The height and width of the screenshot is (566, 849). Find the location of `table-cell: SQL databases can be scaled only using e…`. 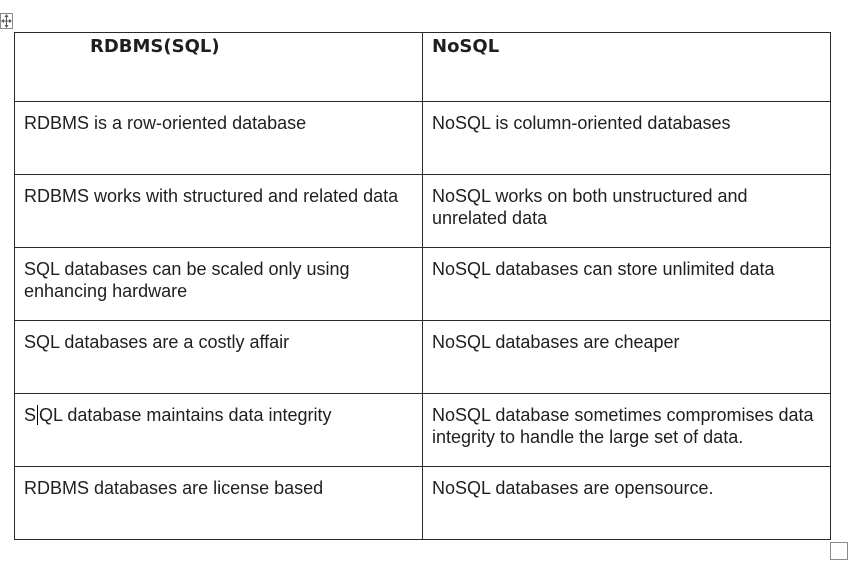

table-cell: SQL databases can be scaled only using e… is located at coordinates (218, 284).